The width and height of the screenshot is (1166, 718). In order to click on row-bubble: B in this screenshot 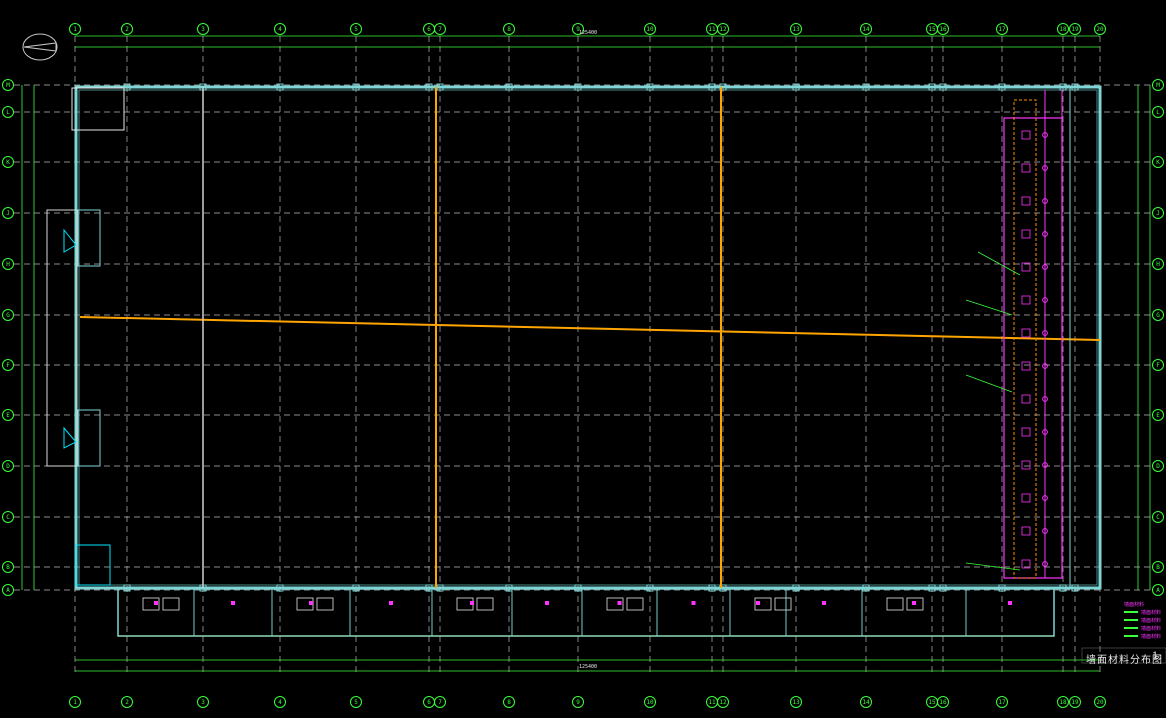, I will do `click(1158, 567)`.